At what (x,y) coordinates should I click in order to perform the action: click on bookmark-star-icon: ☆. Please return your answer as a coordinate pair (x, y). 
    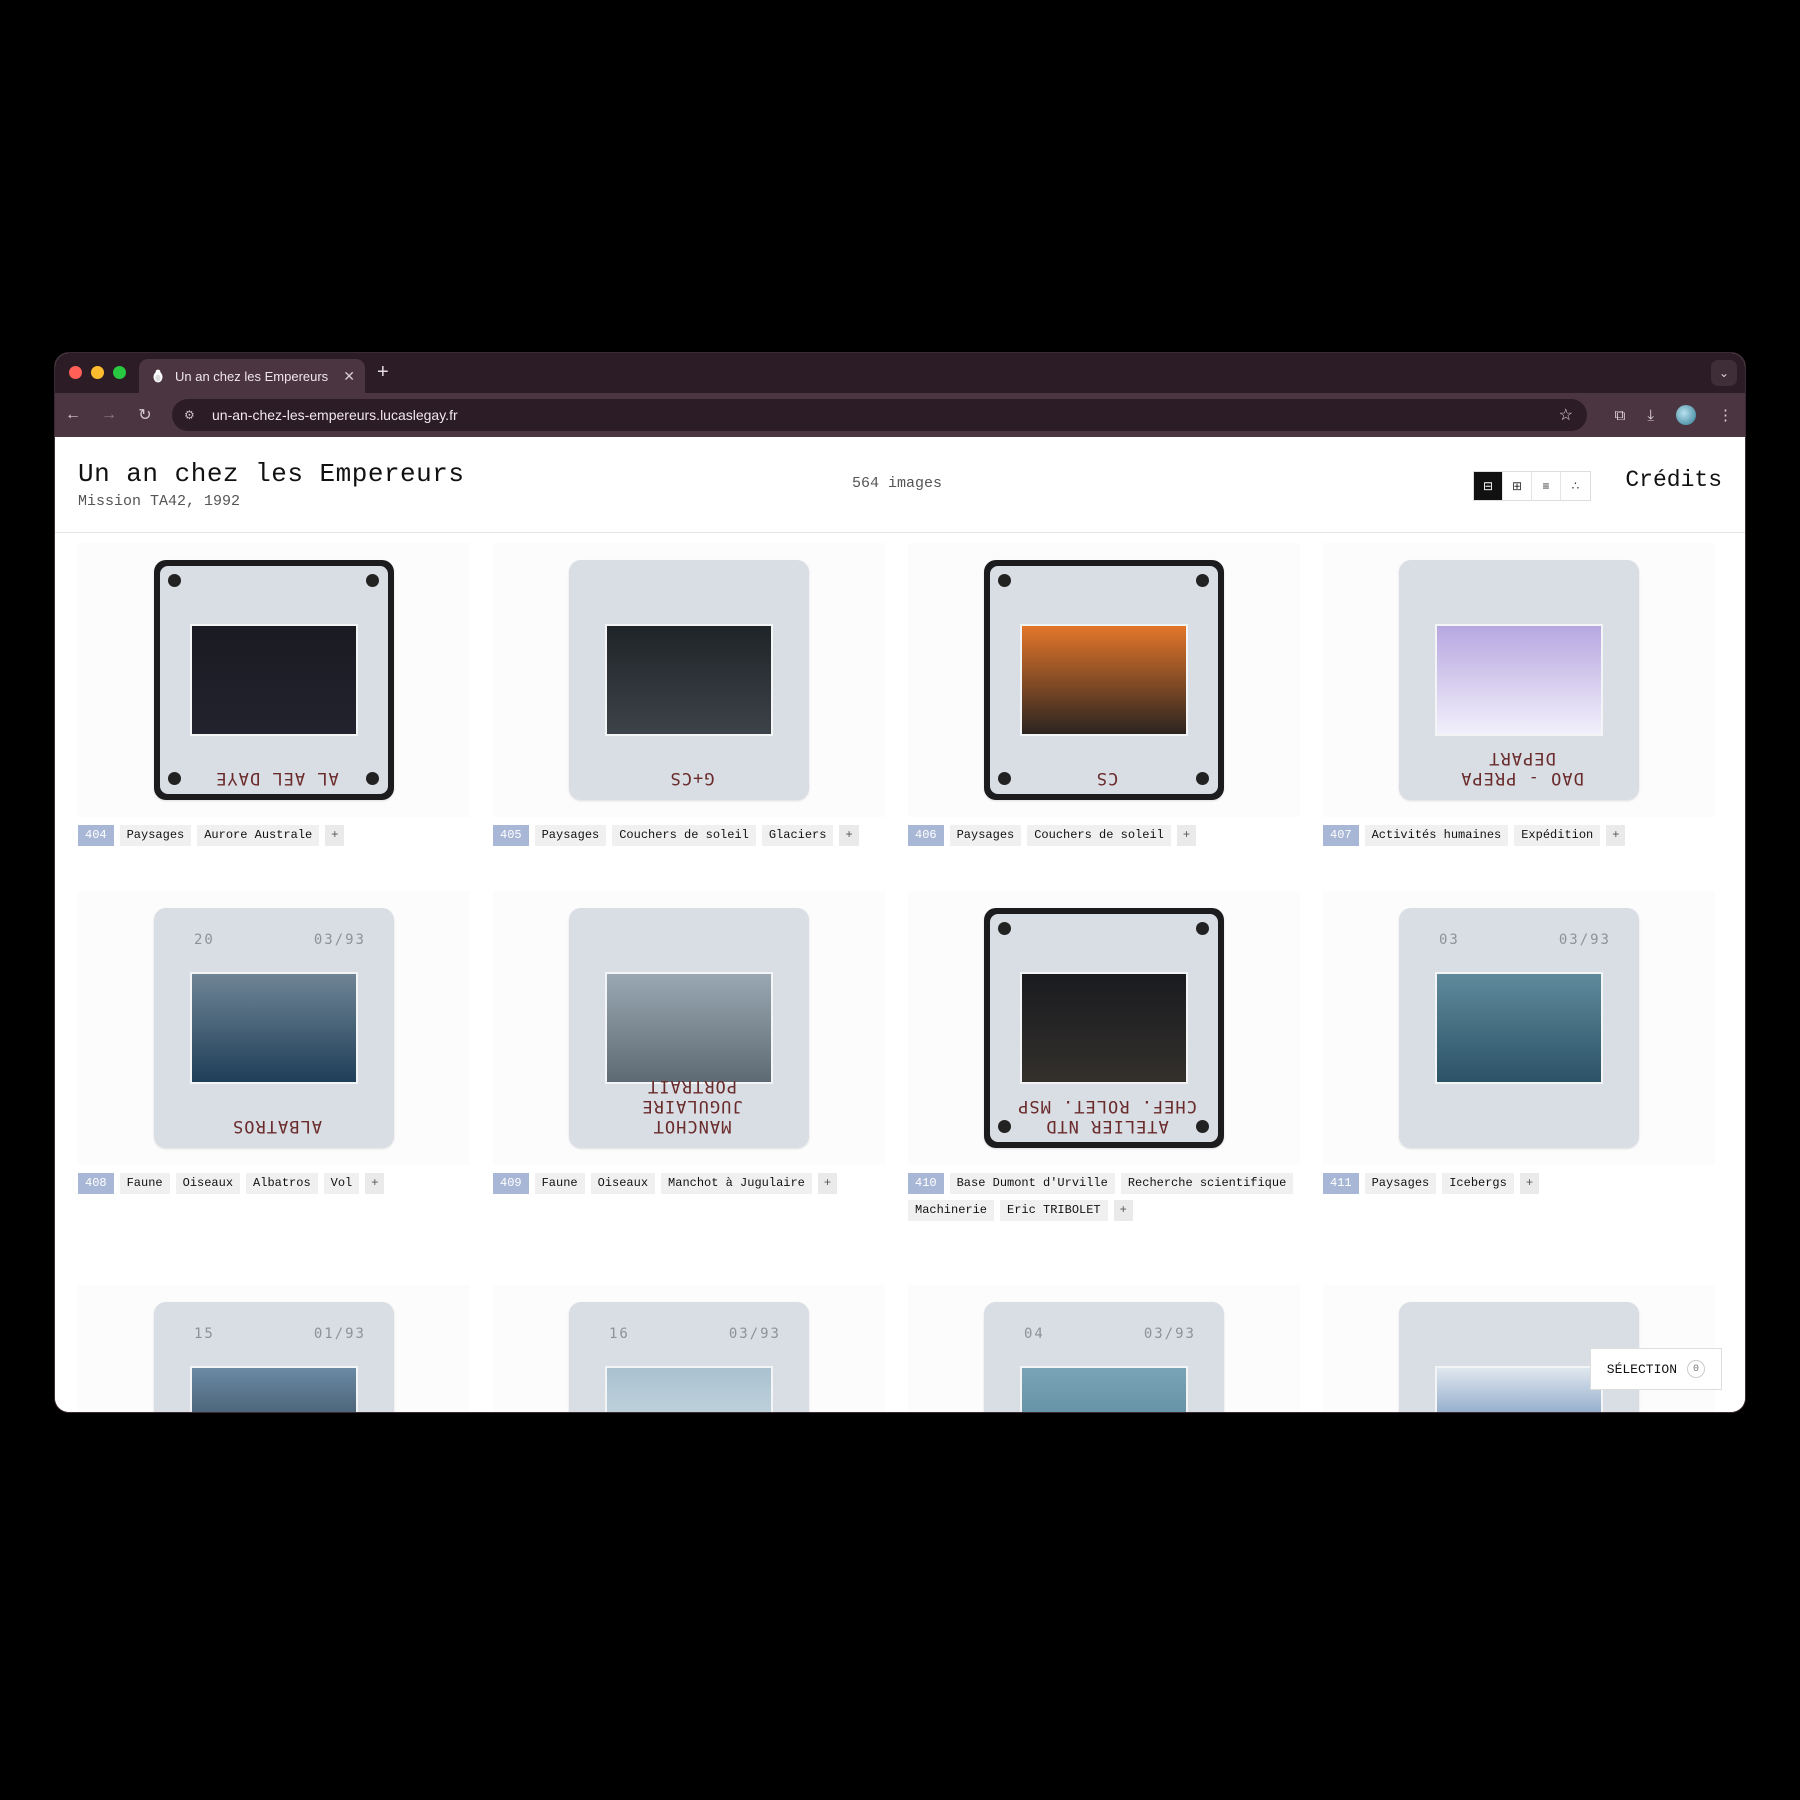
    Looking at the image, I should click on (1566, 415).